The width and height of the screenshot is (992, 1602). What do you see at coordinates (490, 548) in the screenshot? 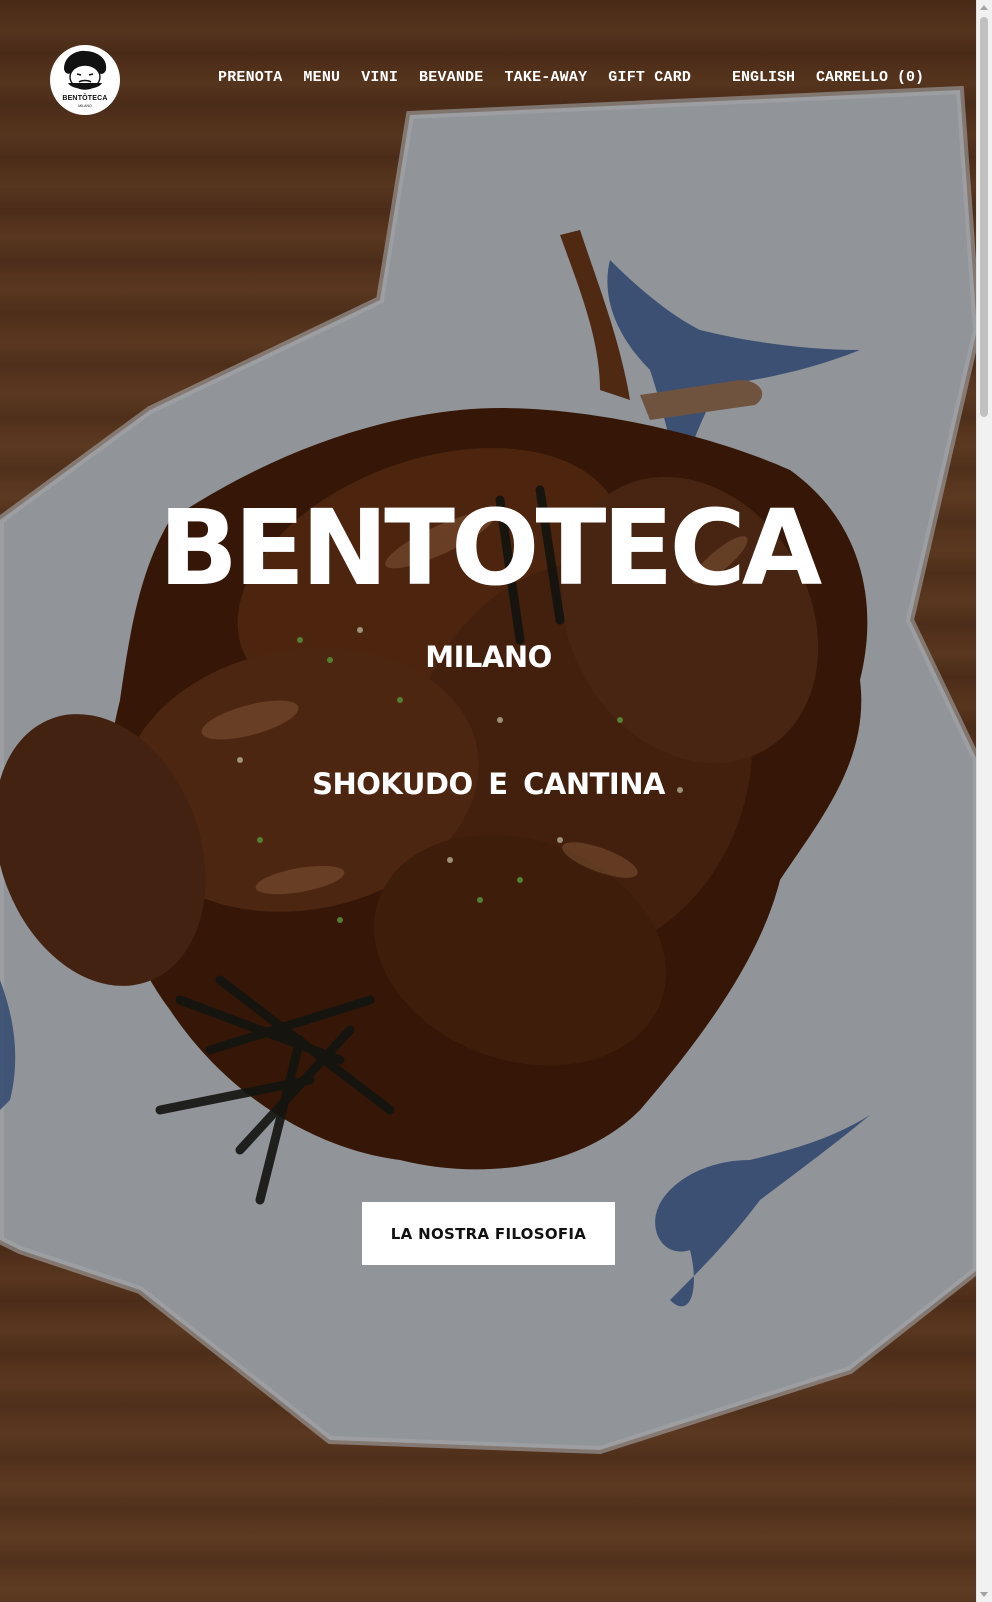
I see `hero-title: BENTOTECA` at bounding box center [490, 548].